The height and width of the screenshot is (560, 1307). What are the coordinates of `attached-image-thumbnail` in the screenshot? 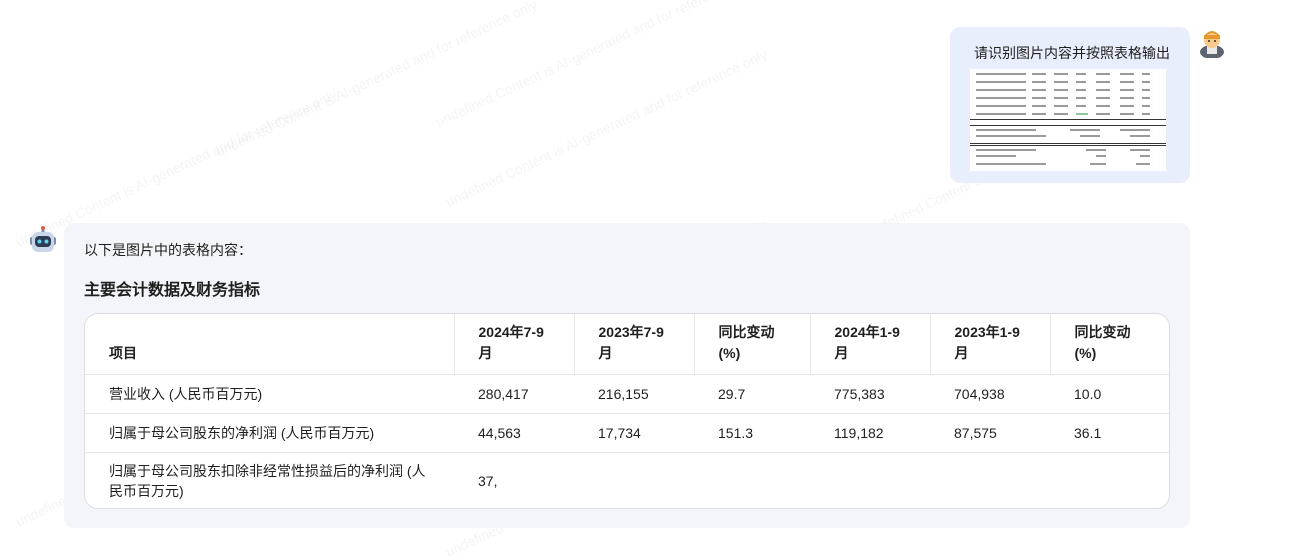 It's located at (1068, 120).